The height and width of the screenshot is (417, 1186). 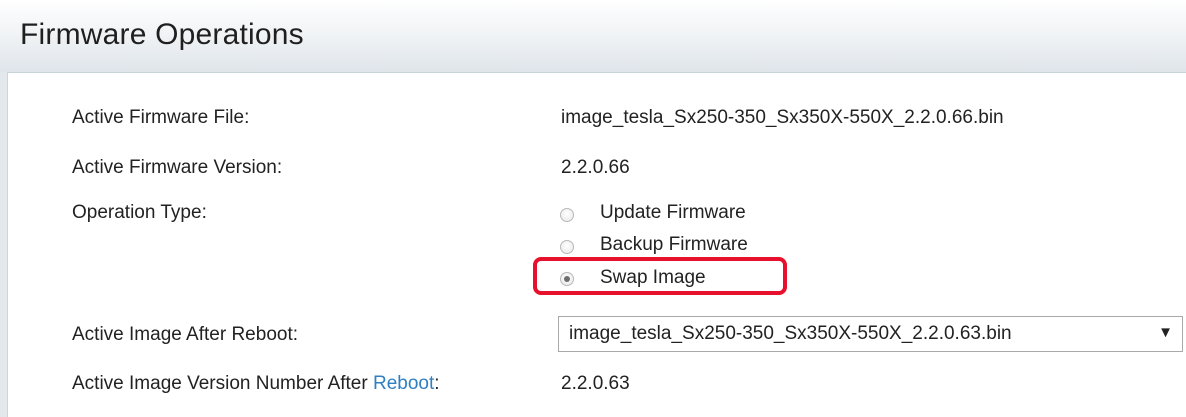 I want to click on active-firmware-version-value: 2.2.0.66, so click(x=595, y=167).